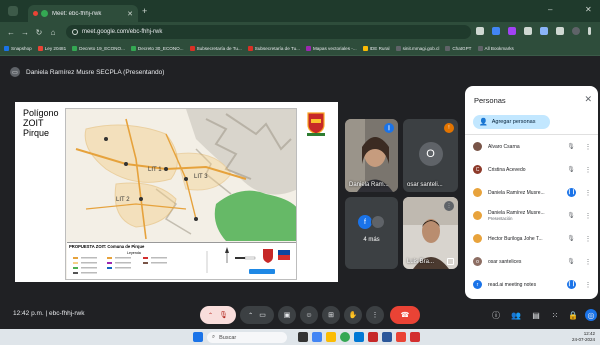 The image size is (600, 345). Describe the element at coordinates (555, 315) in the screenshot. I see `activities-icon: ⁙` at that location.